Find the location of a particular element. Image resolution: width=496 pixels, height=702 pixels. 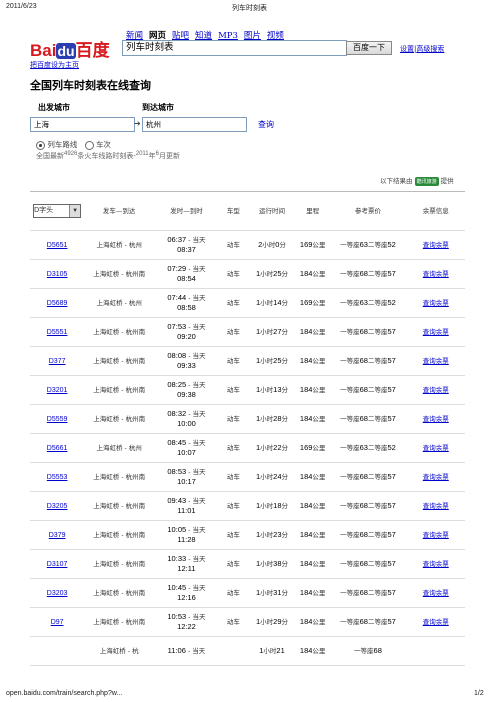

train-code-link: D5559 is located at coordinates (57, 419).